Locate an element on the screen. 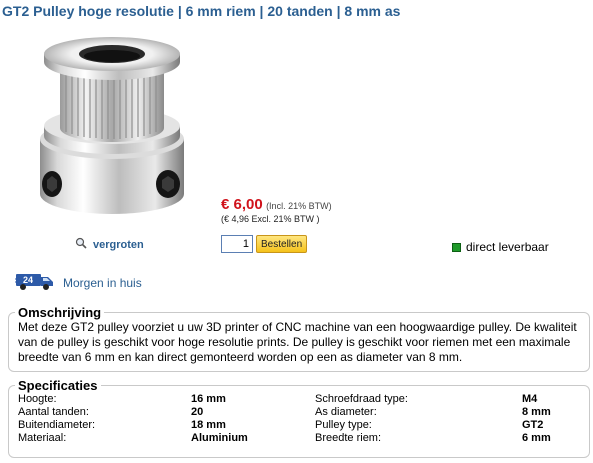  zoom-label: vergroten is located at coordinates (118, 245).